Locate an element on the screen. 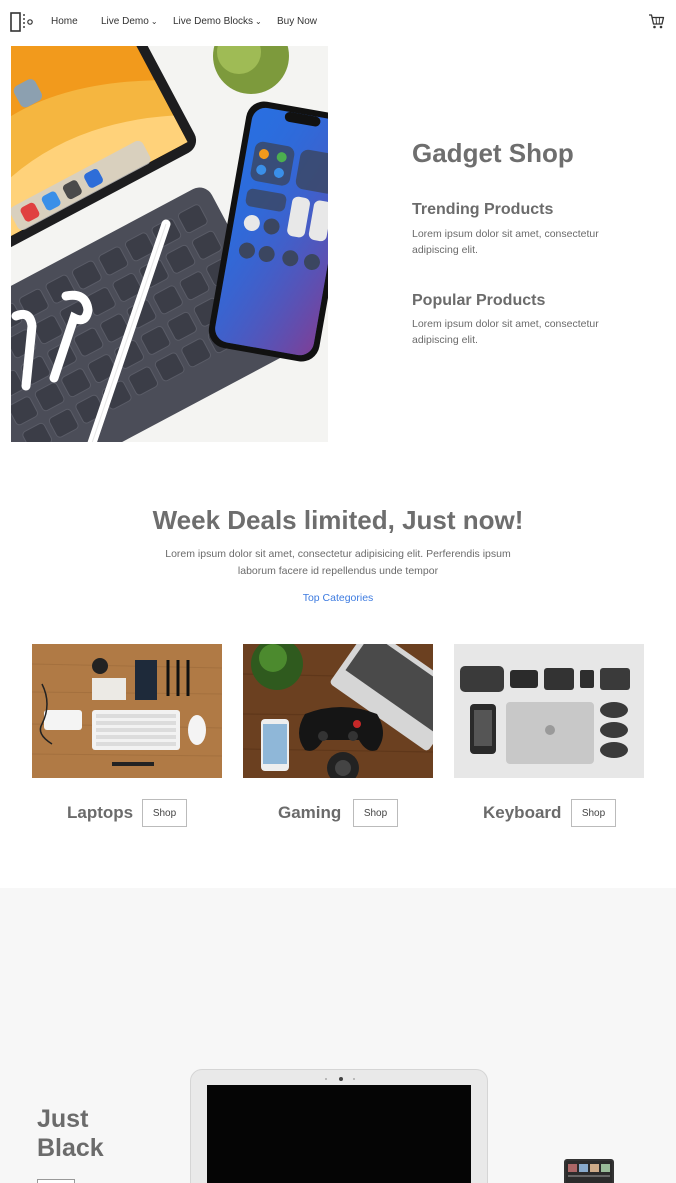 This screenshot has width=676, height=1183. deals-title: Week Deals limited, Just now! is located at coordinates (338, 520).